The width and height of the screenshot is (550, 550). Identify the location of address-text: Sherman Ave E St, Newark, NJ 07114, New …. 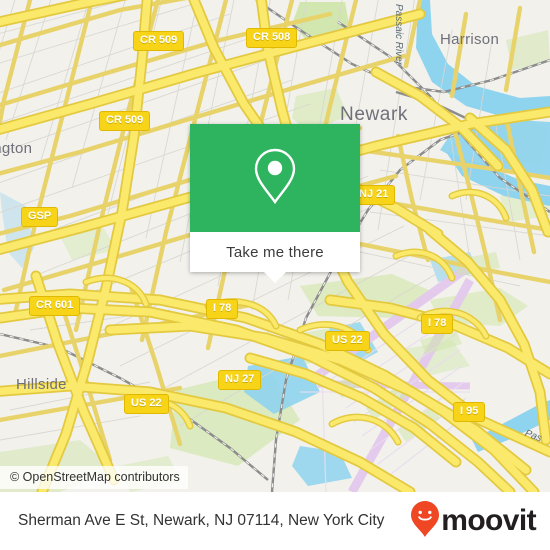
(201, 520).